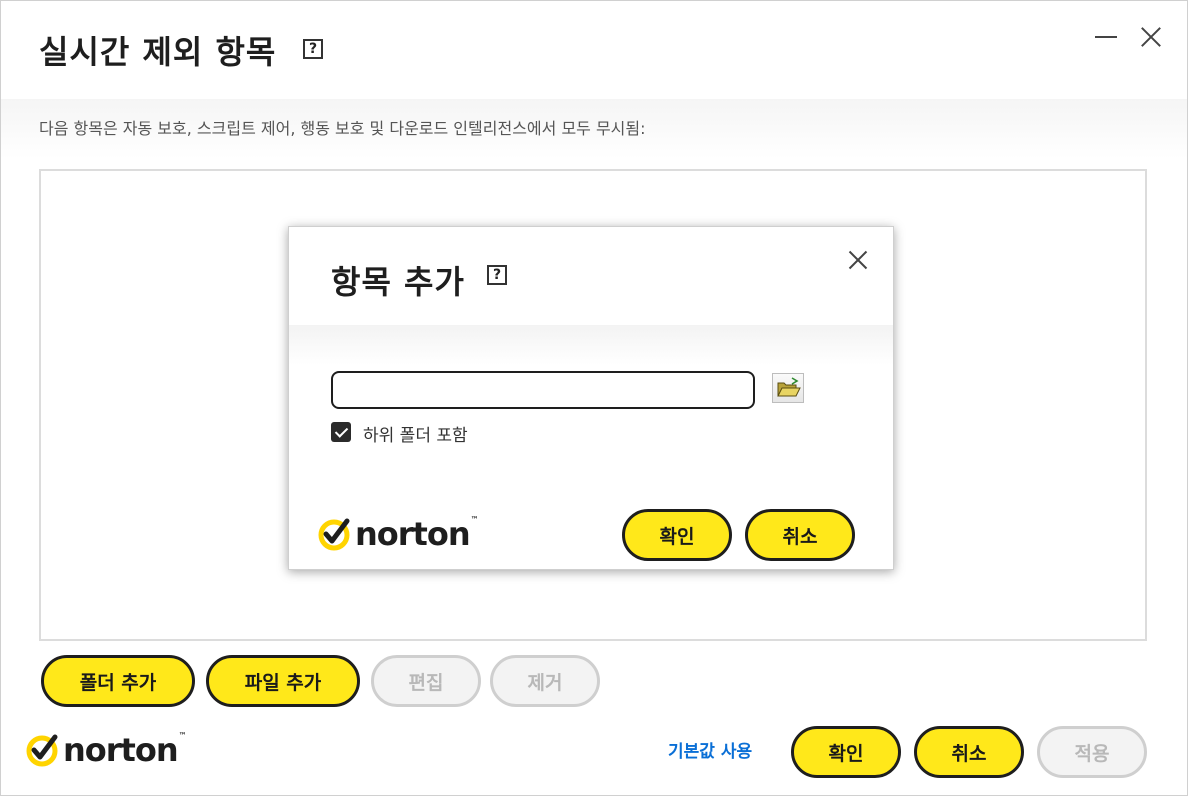 Image resolution: width=1188 pixels, height=796 pixels. Describe the element at coordinates (969, 752) in the screenshot. I see `cancel-button: 취소` at that location.